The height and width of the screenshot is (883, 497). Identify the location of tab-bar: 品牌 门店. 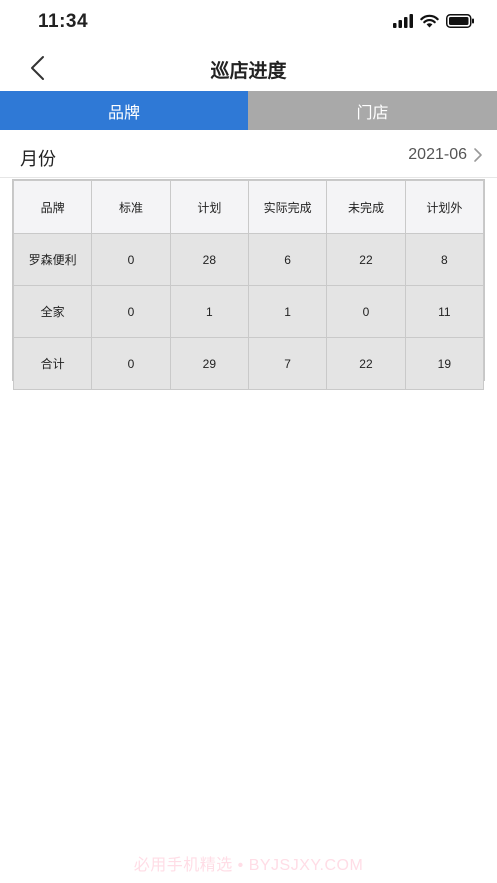
(248, 110).